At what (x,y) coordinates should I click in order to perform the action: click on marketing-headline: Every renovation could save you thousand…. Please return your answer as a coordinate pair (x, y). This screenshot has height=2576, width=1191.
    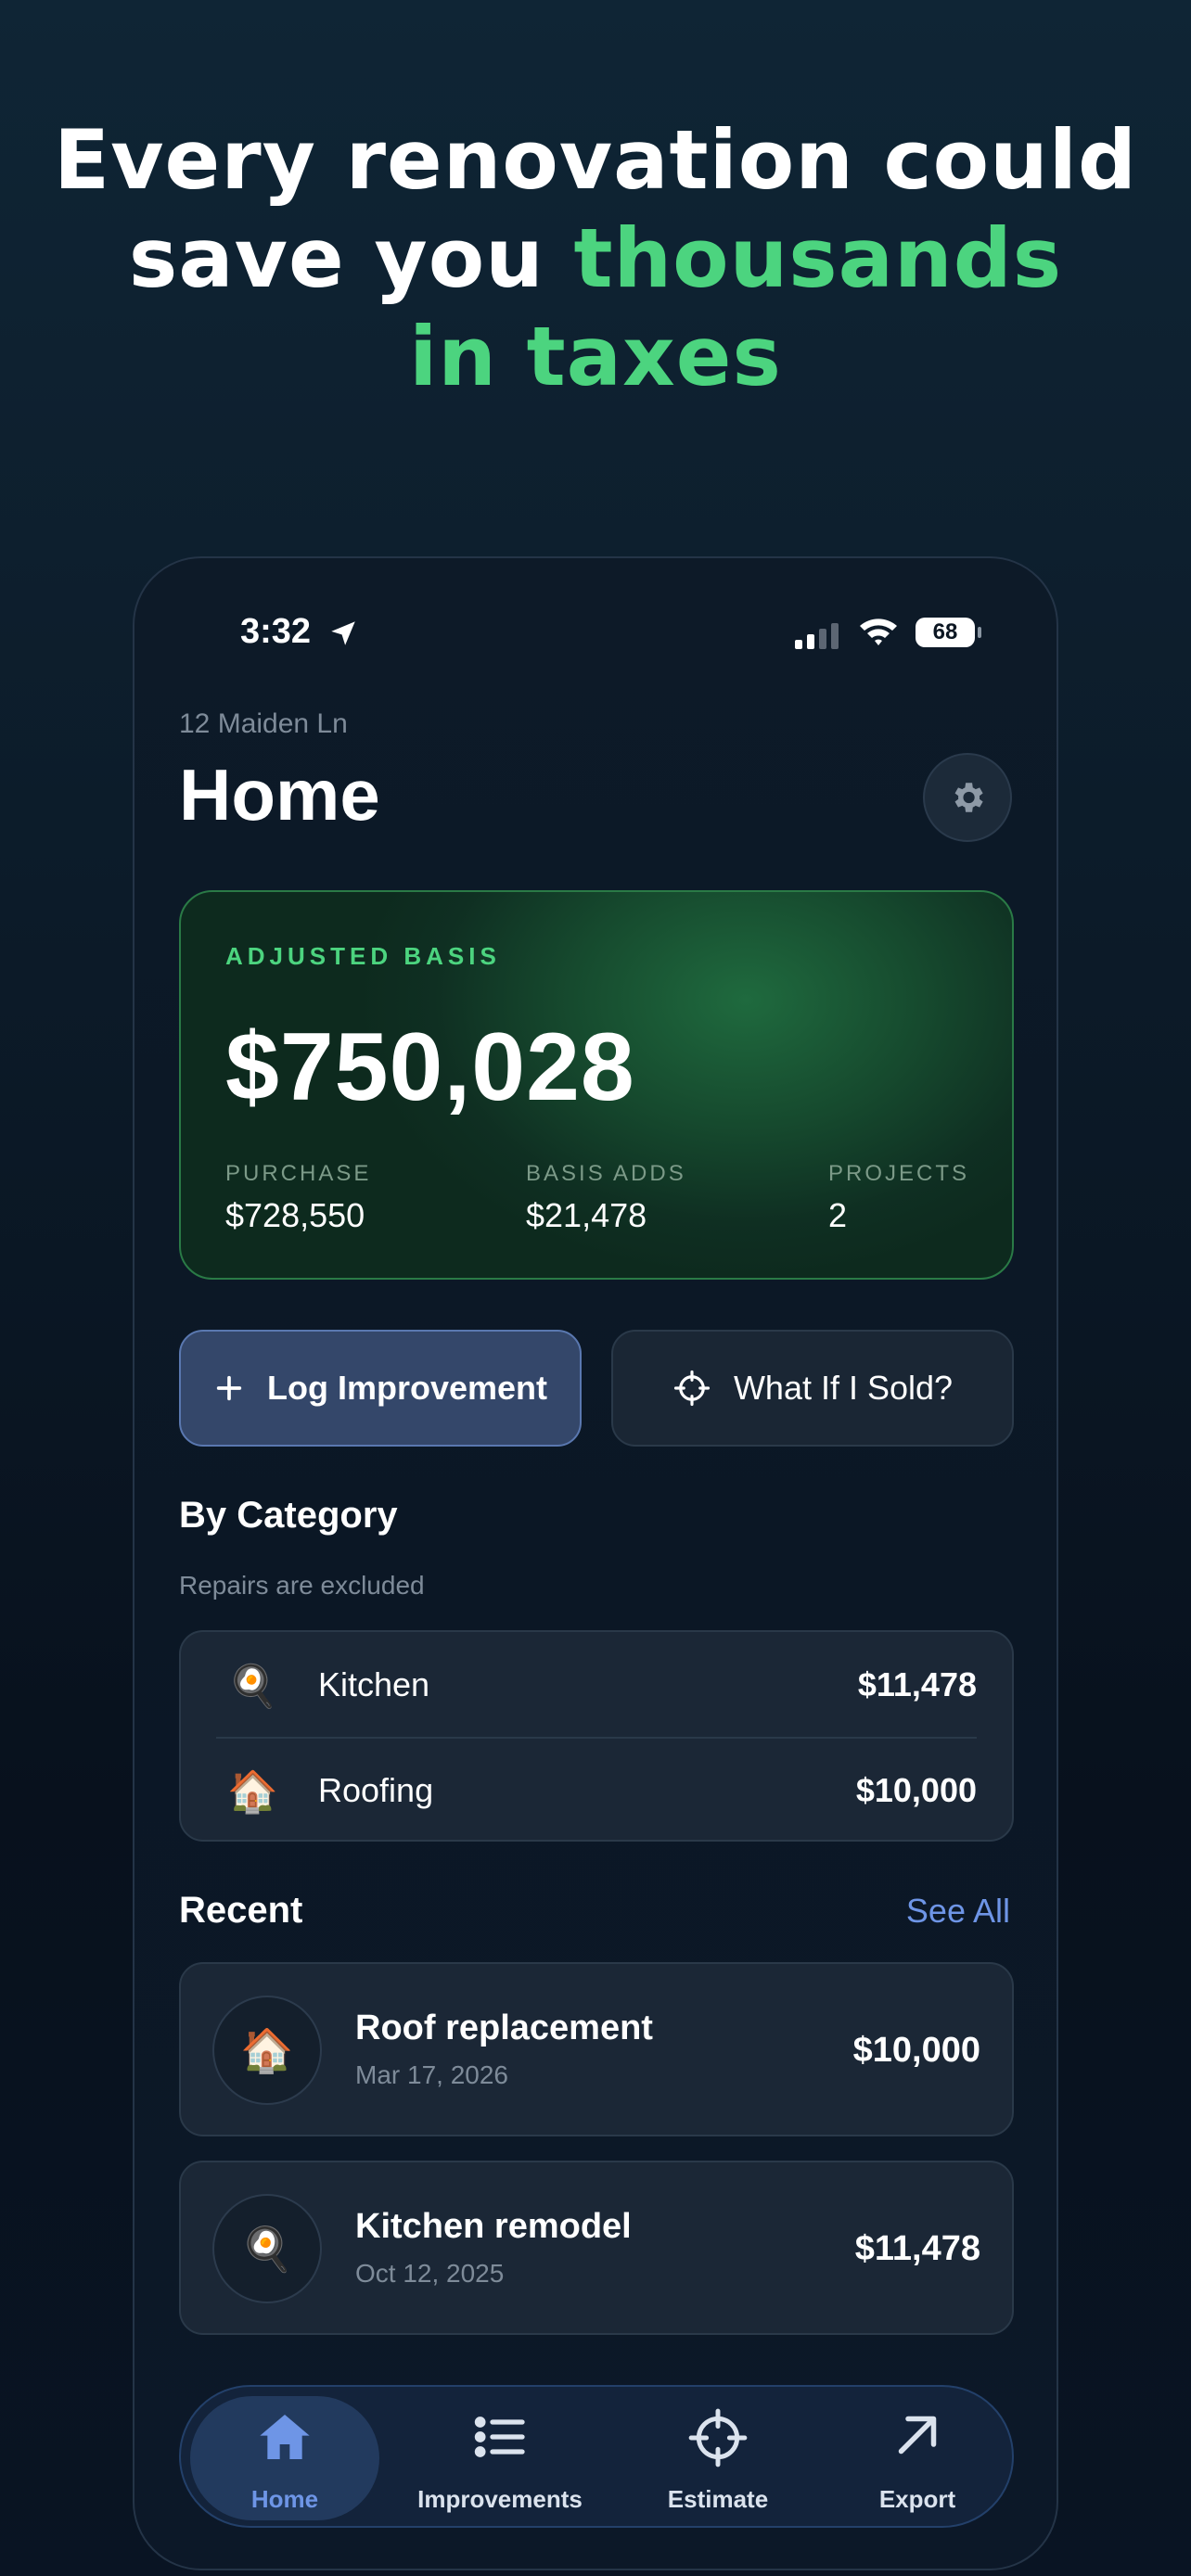
    Looking at the image, I should click on (595, 258).